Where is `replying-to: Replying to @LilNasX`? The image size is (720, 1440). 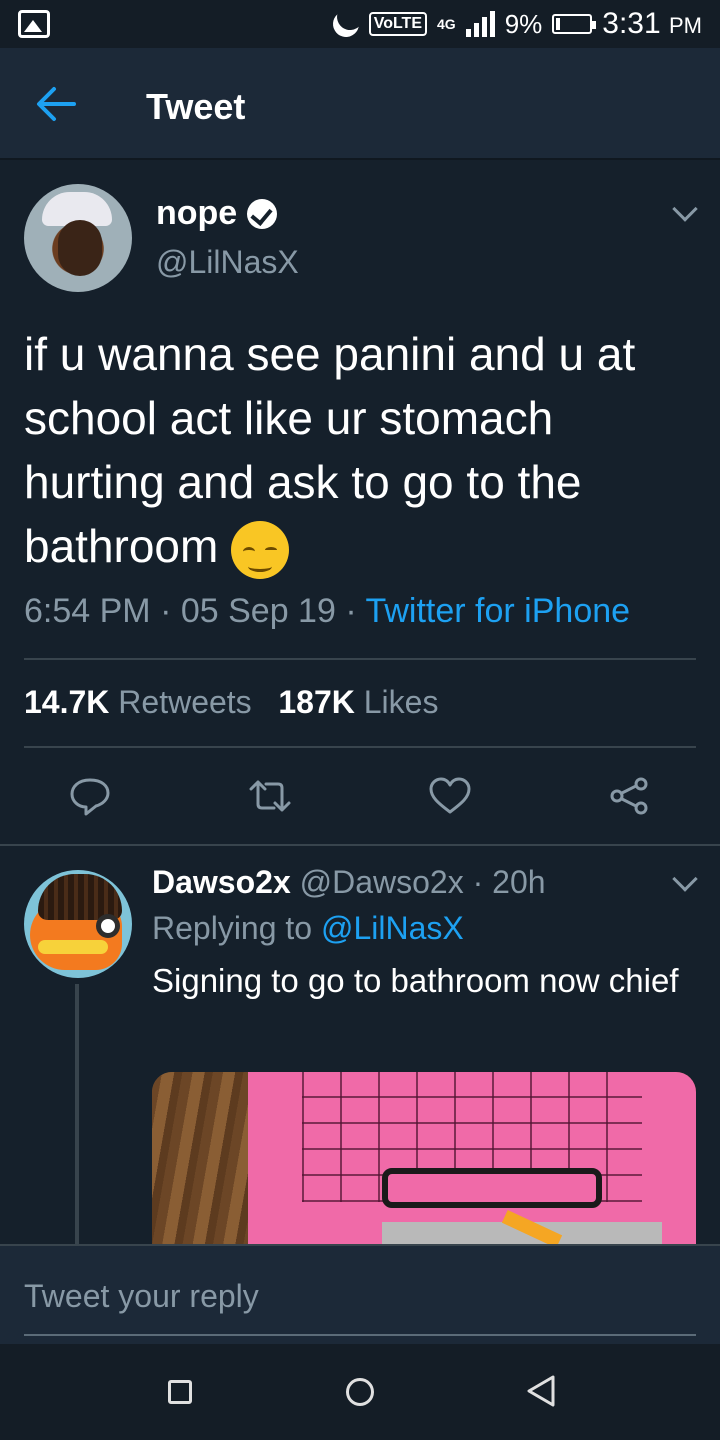
replying-to: Replying to @LilNasX is located at coordinates (308, 928).